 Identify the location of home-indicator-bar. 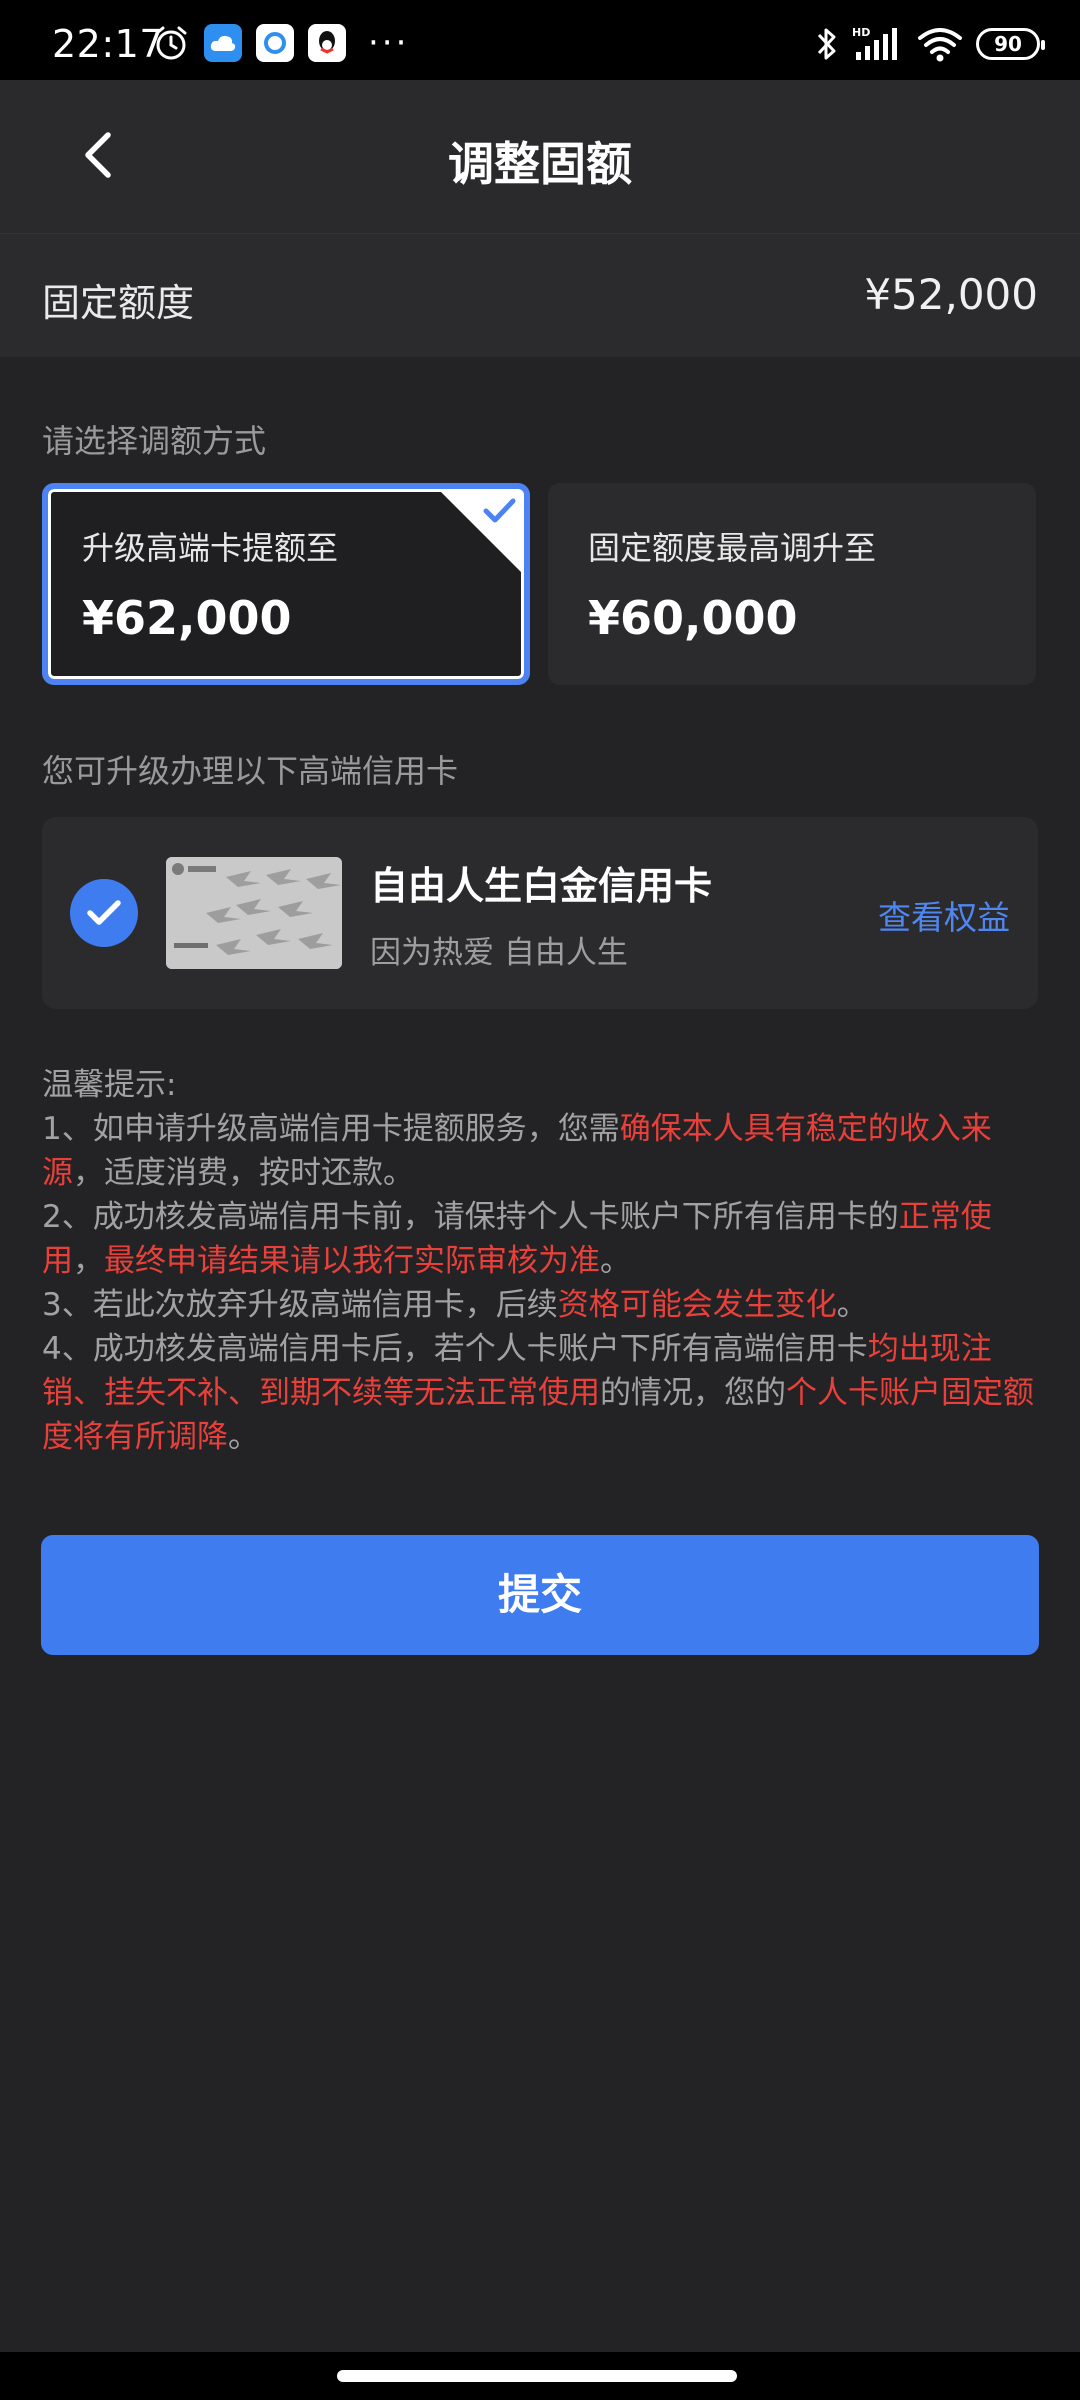
(540, 2376).